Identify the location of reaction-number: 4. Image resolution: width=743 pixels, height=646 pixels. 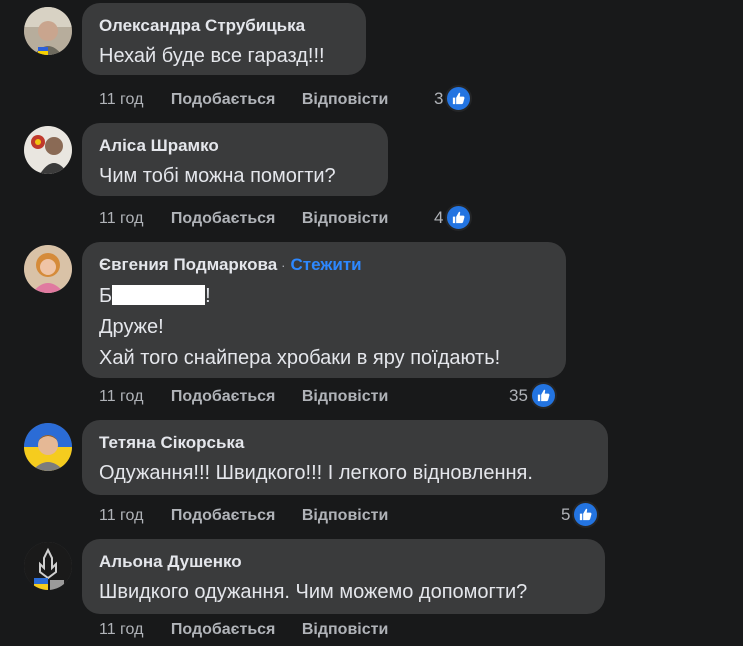
(439, 217).